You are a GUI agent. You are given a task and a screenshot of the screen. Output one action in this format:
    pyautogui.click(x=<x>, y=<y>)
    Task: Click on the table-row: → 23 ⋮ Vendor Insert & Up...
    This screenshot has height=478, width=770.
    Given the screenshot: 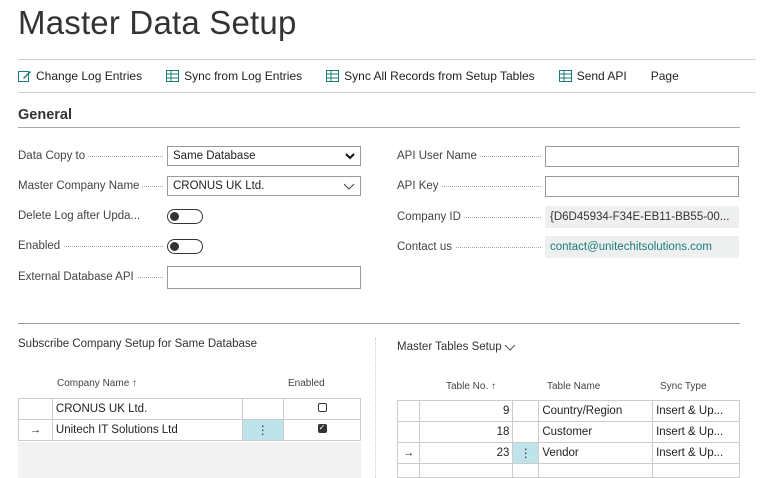 What is the action you would take?
    pyautogui.click(x=568, y=453)
    